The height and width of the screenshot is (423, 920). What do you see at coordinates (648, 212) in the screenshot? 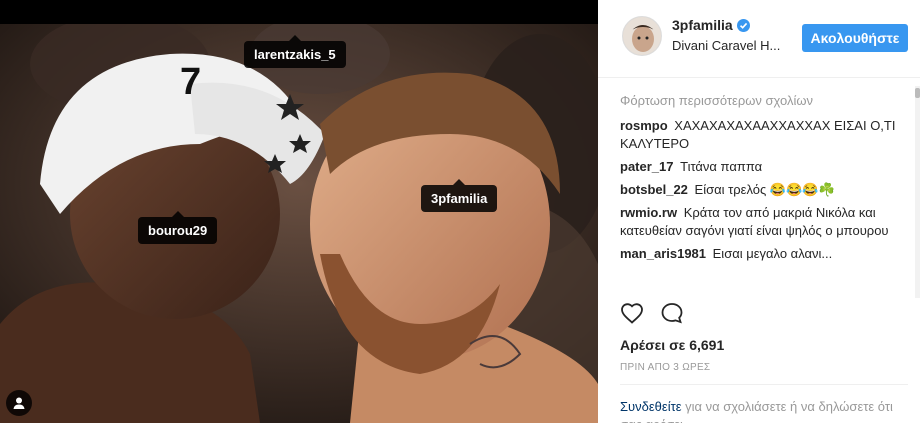
I see `comment-author: rwmio.rw` at bounding box center [648, 212].